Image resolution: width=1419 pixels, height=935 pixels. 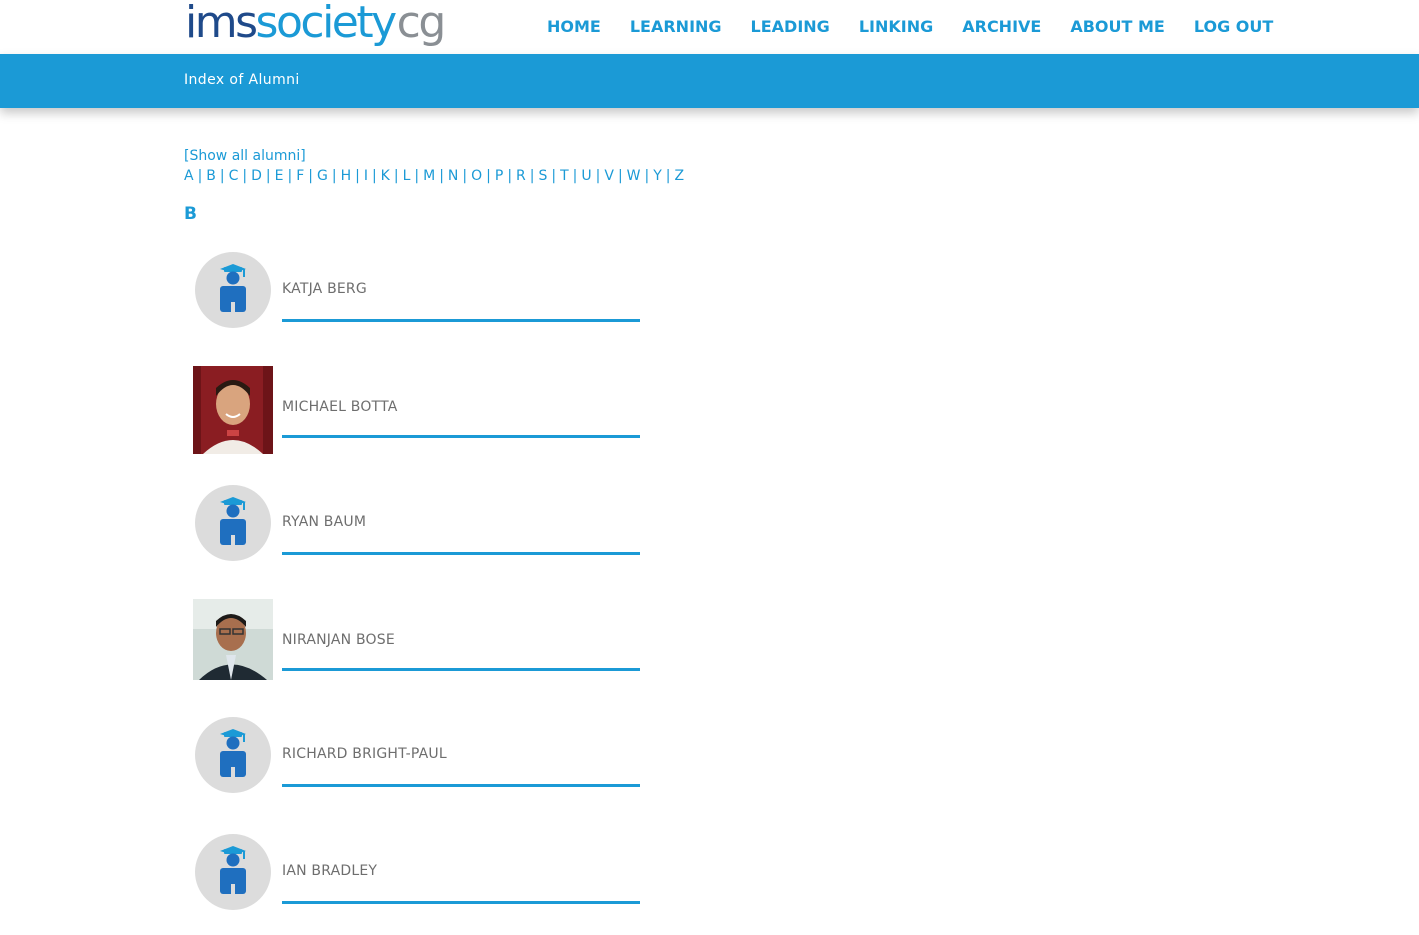 What do you see at coordinates (338, 640) in the screenshot?
I see `alumni-name: NIRANJAN BOSE` at bounding box center [338, 640].